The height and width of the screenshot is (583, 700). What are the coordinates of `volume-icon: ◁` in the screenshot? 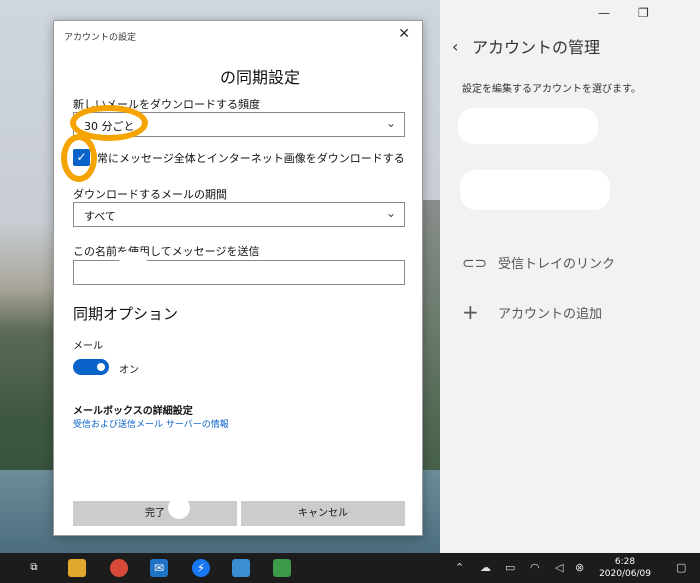 It's located at (559, 567).